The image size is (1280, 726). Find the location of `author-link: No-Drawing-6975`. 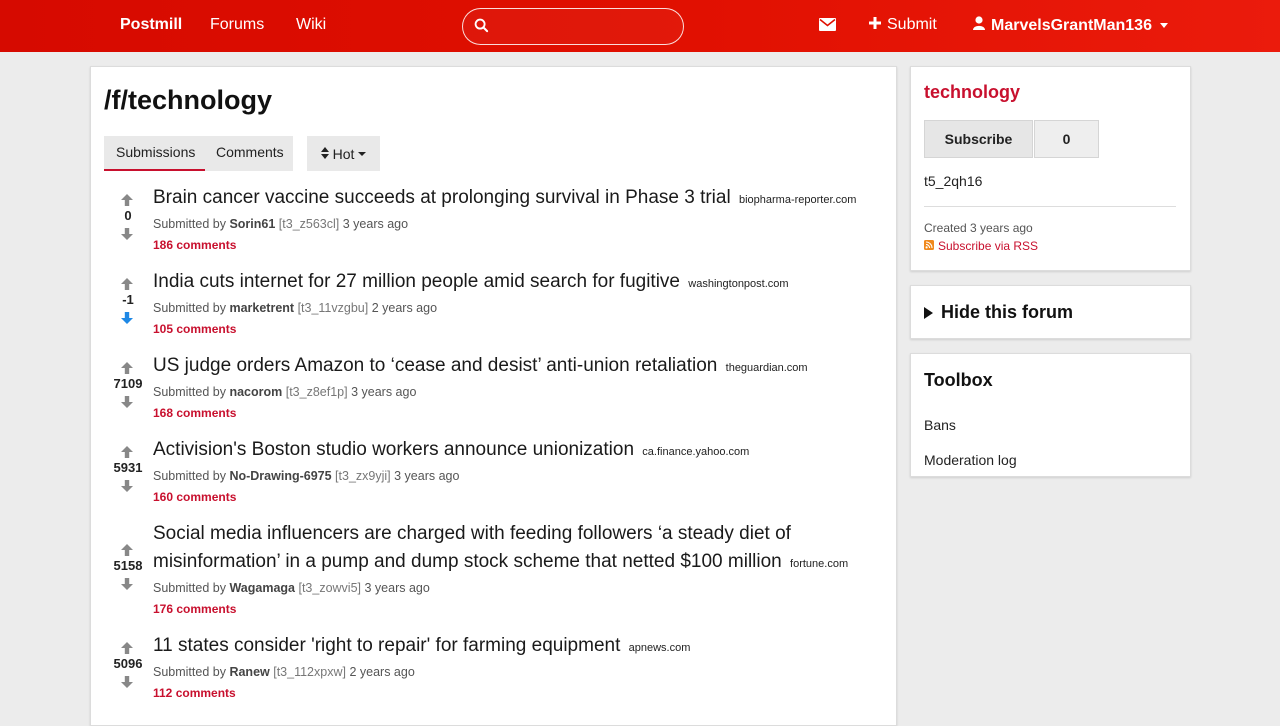

author-link: No-Drawing-6975 is located at coordinates (280, 476).